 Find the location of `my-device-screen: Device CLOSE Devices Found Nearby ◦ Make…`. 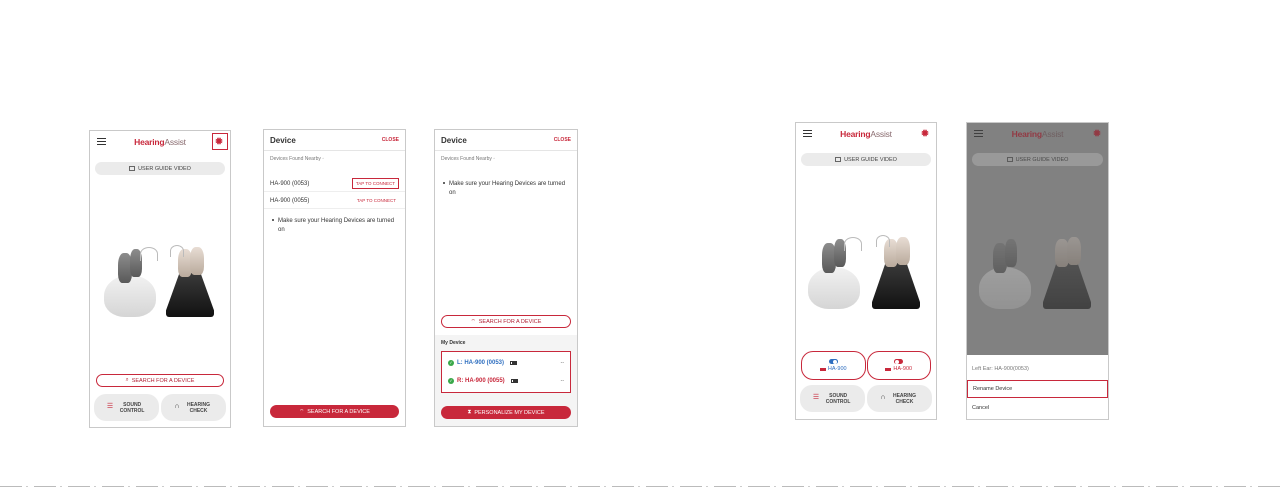

my-device-screen: Device CLOSE Devices Found Nearby ◦ Make… is located at coordinates (506, 278).